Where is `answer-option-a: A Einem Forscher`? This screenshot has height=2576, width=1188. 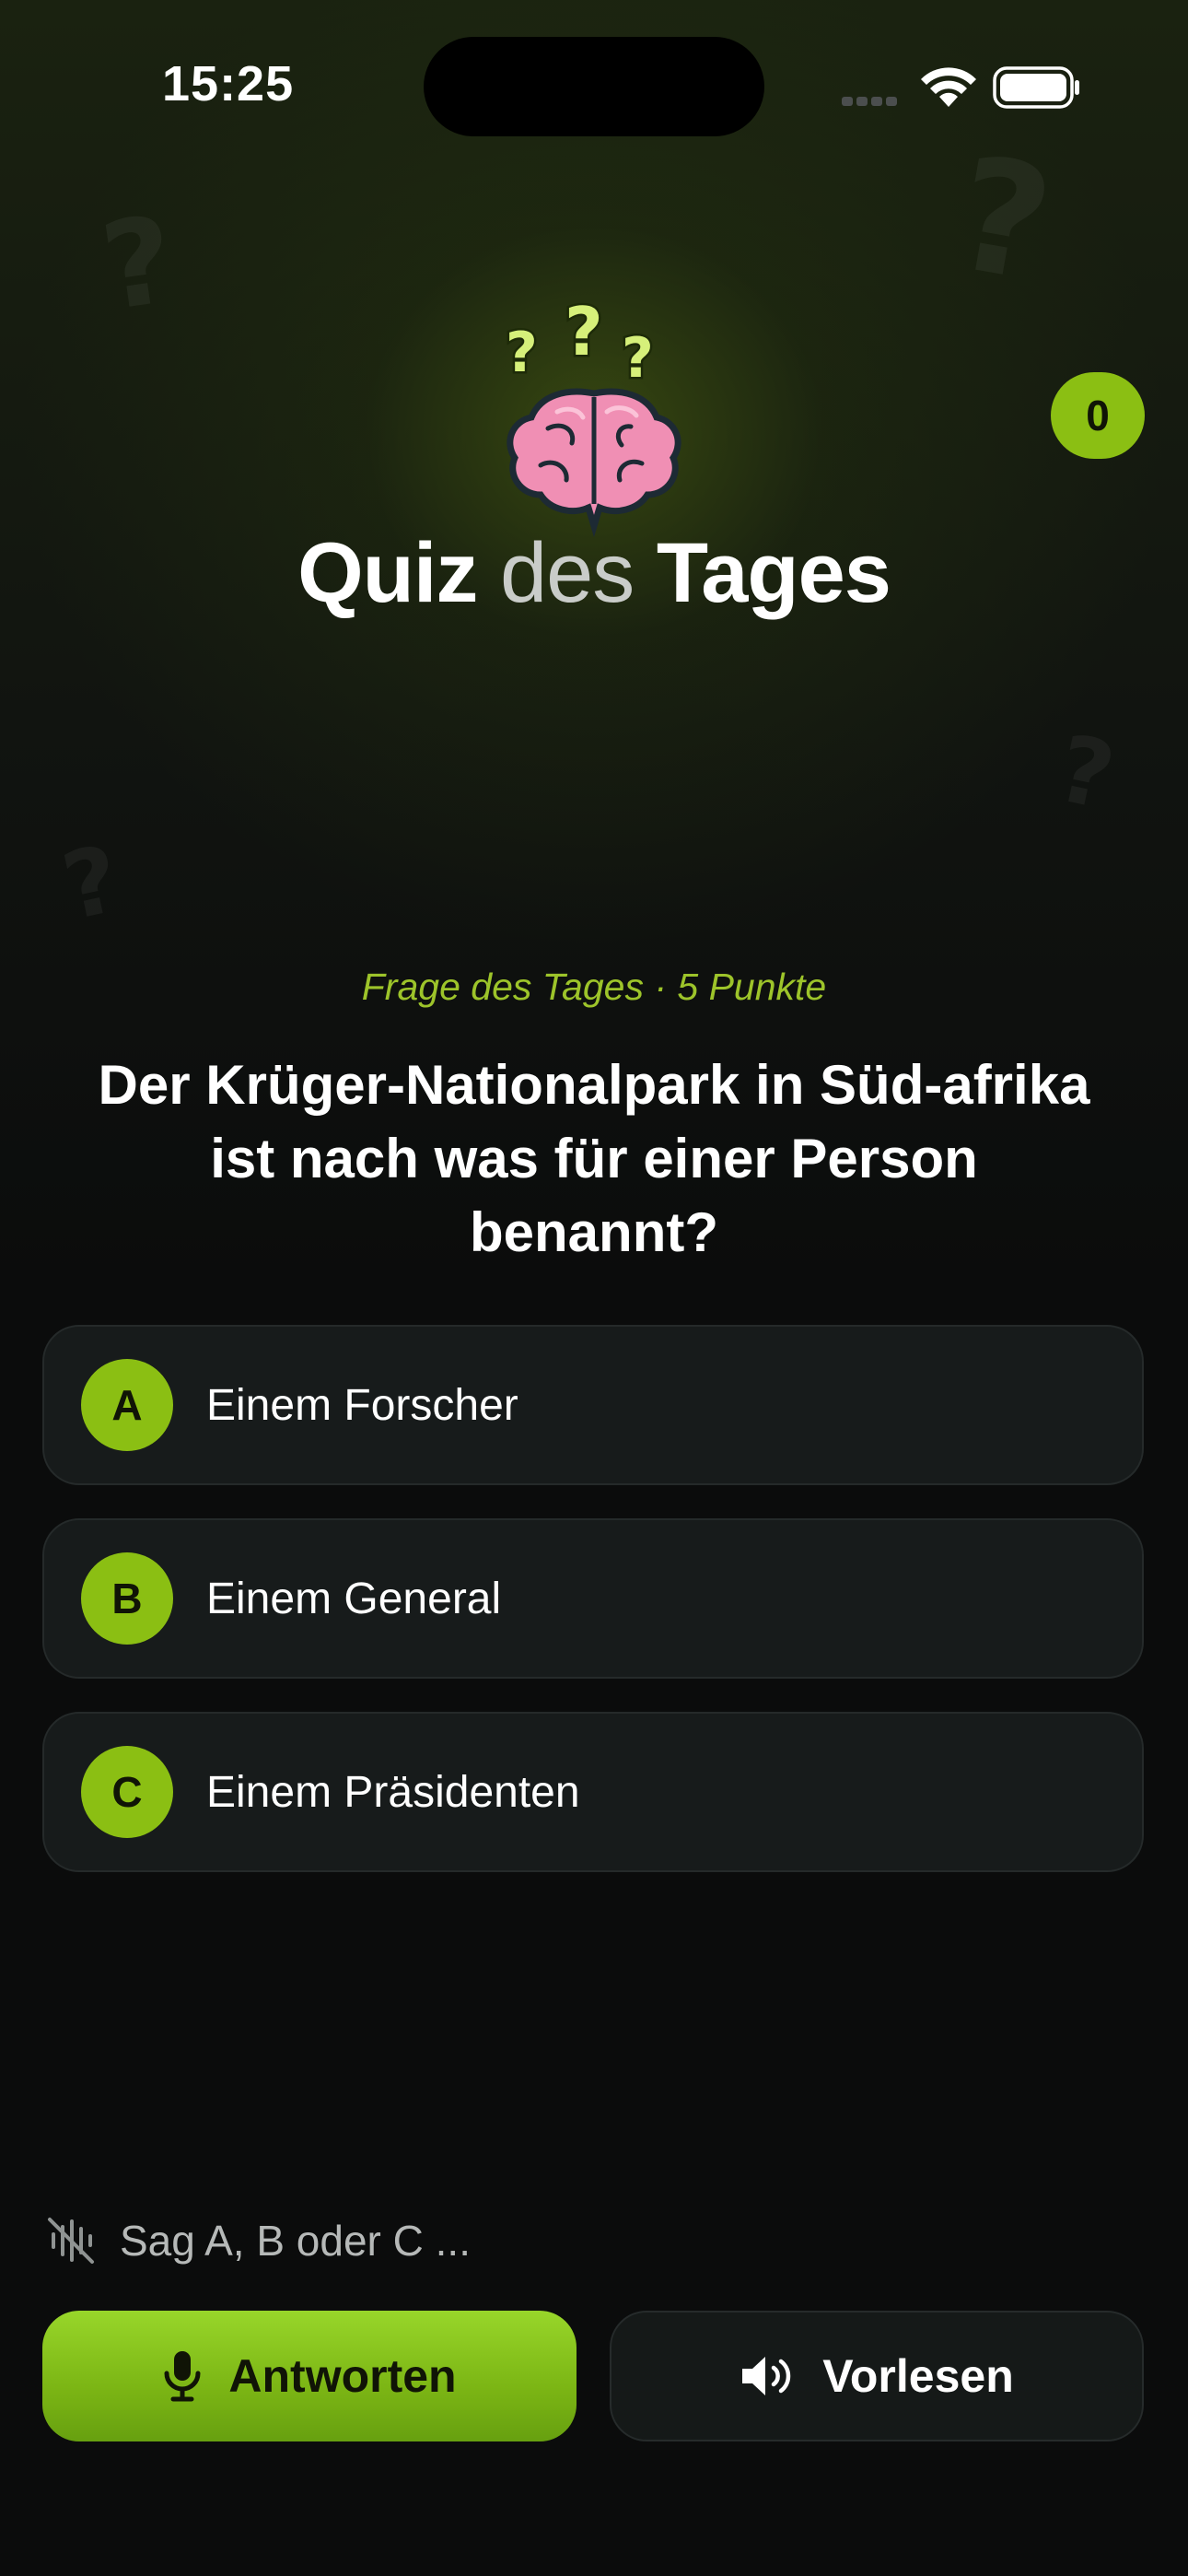
answer-option-a: A Einem Forscher is located at coordinates (593, 1405).